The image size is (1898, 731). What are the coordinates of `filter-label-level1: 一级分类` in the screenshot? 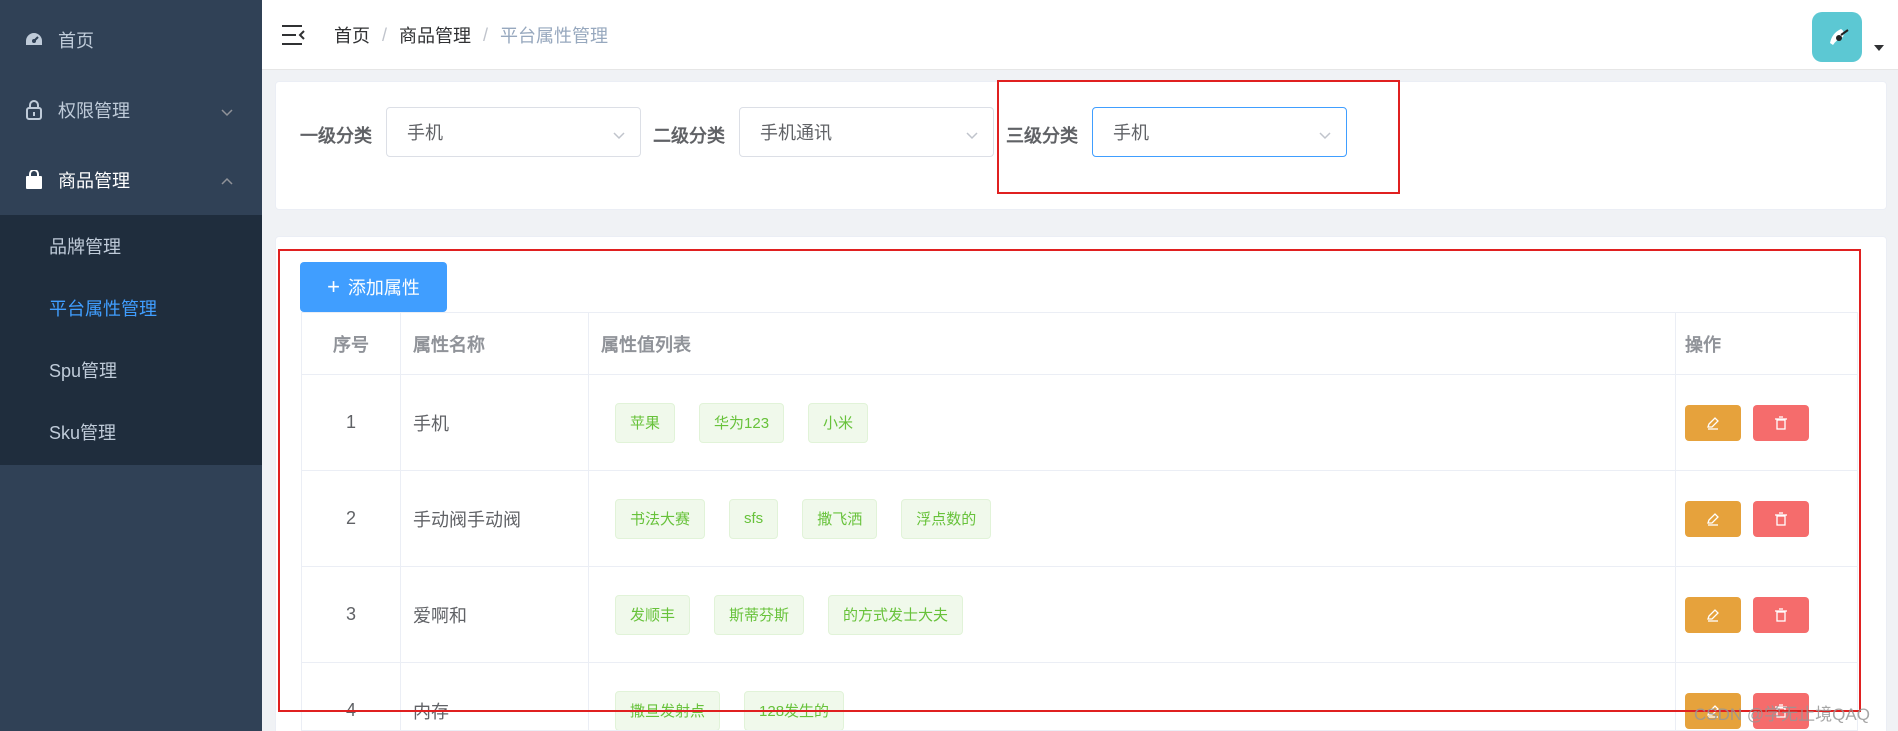 It's located at (336, 136).